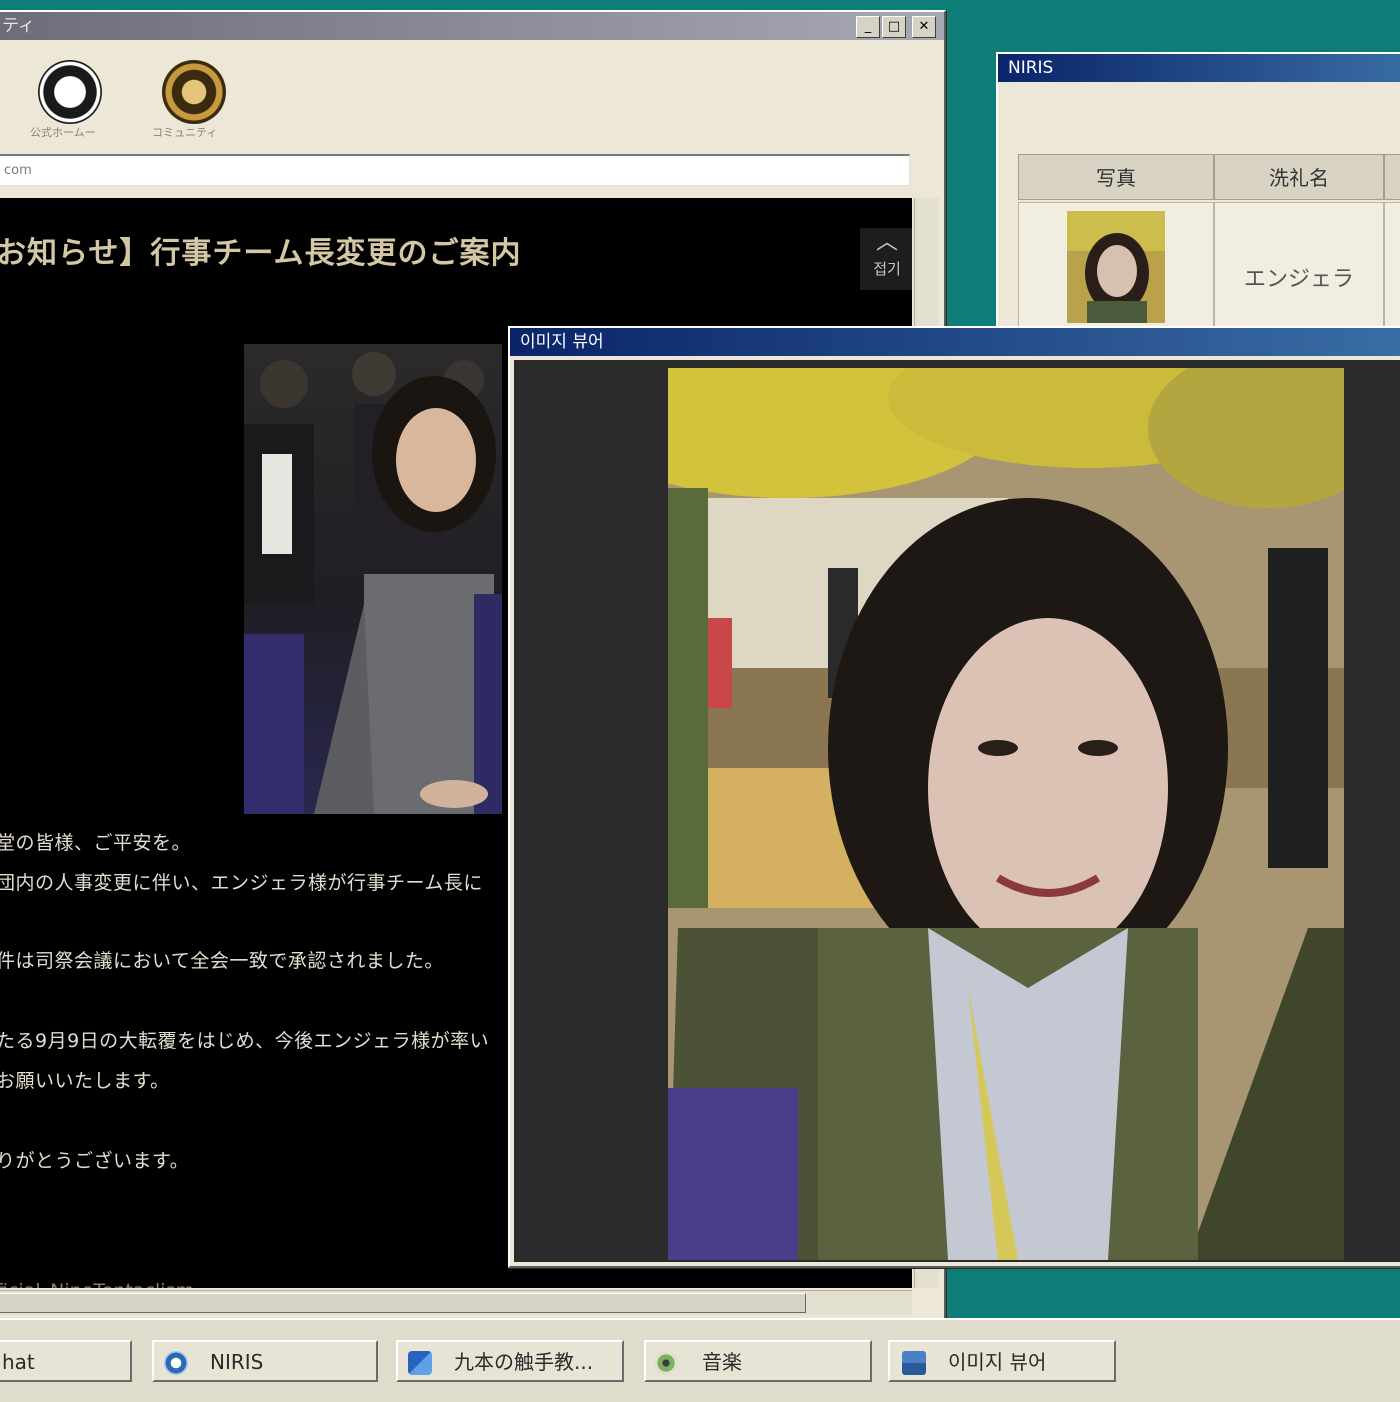 The height and width of the screenshot is (1402, 1400). I want to click on browser-app-icon, so click(420, 1363).